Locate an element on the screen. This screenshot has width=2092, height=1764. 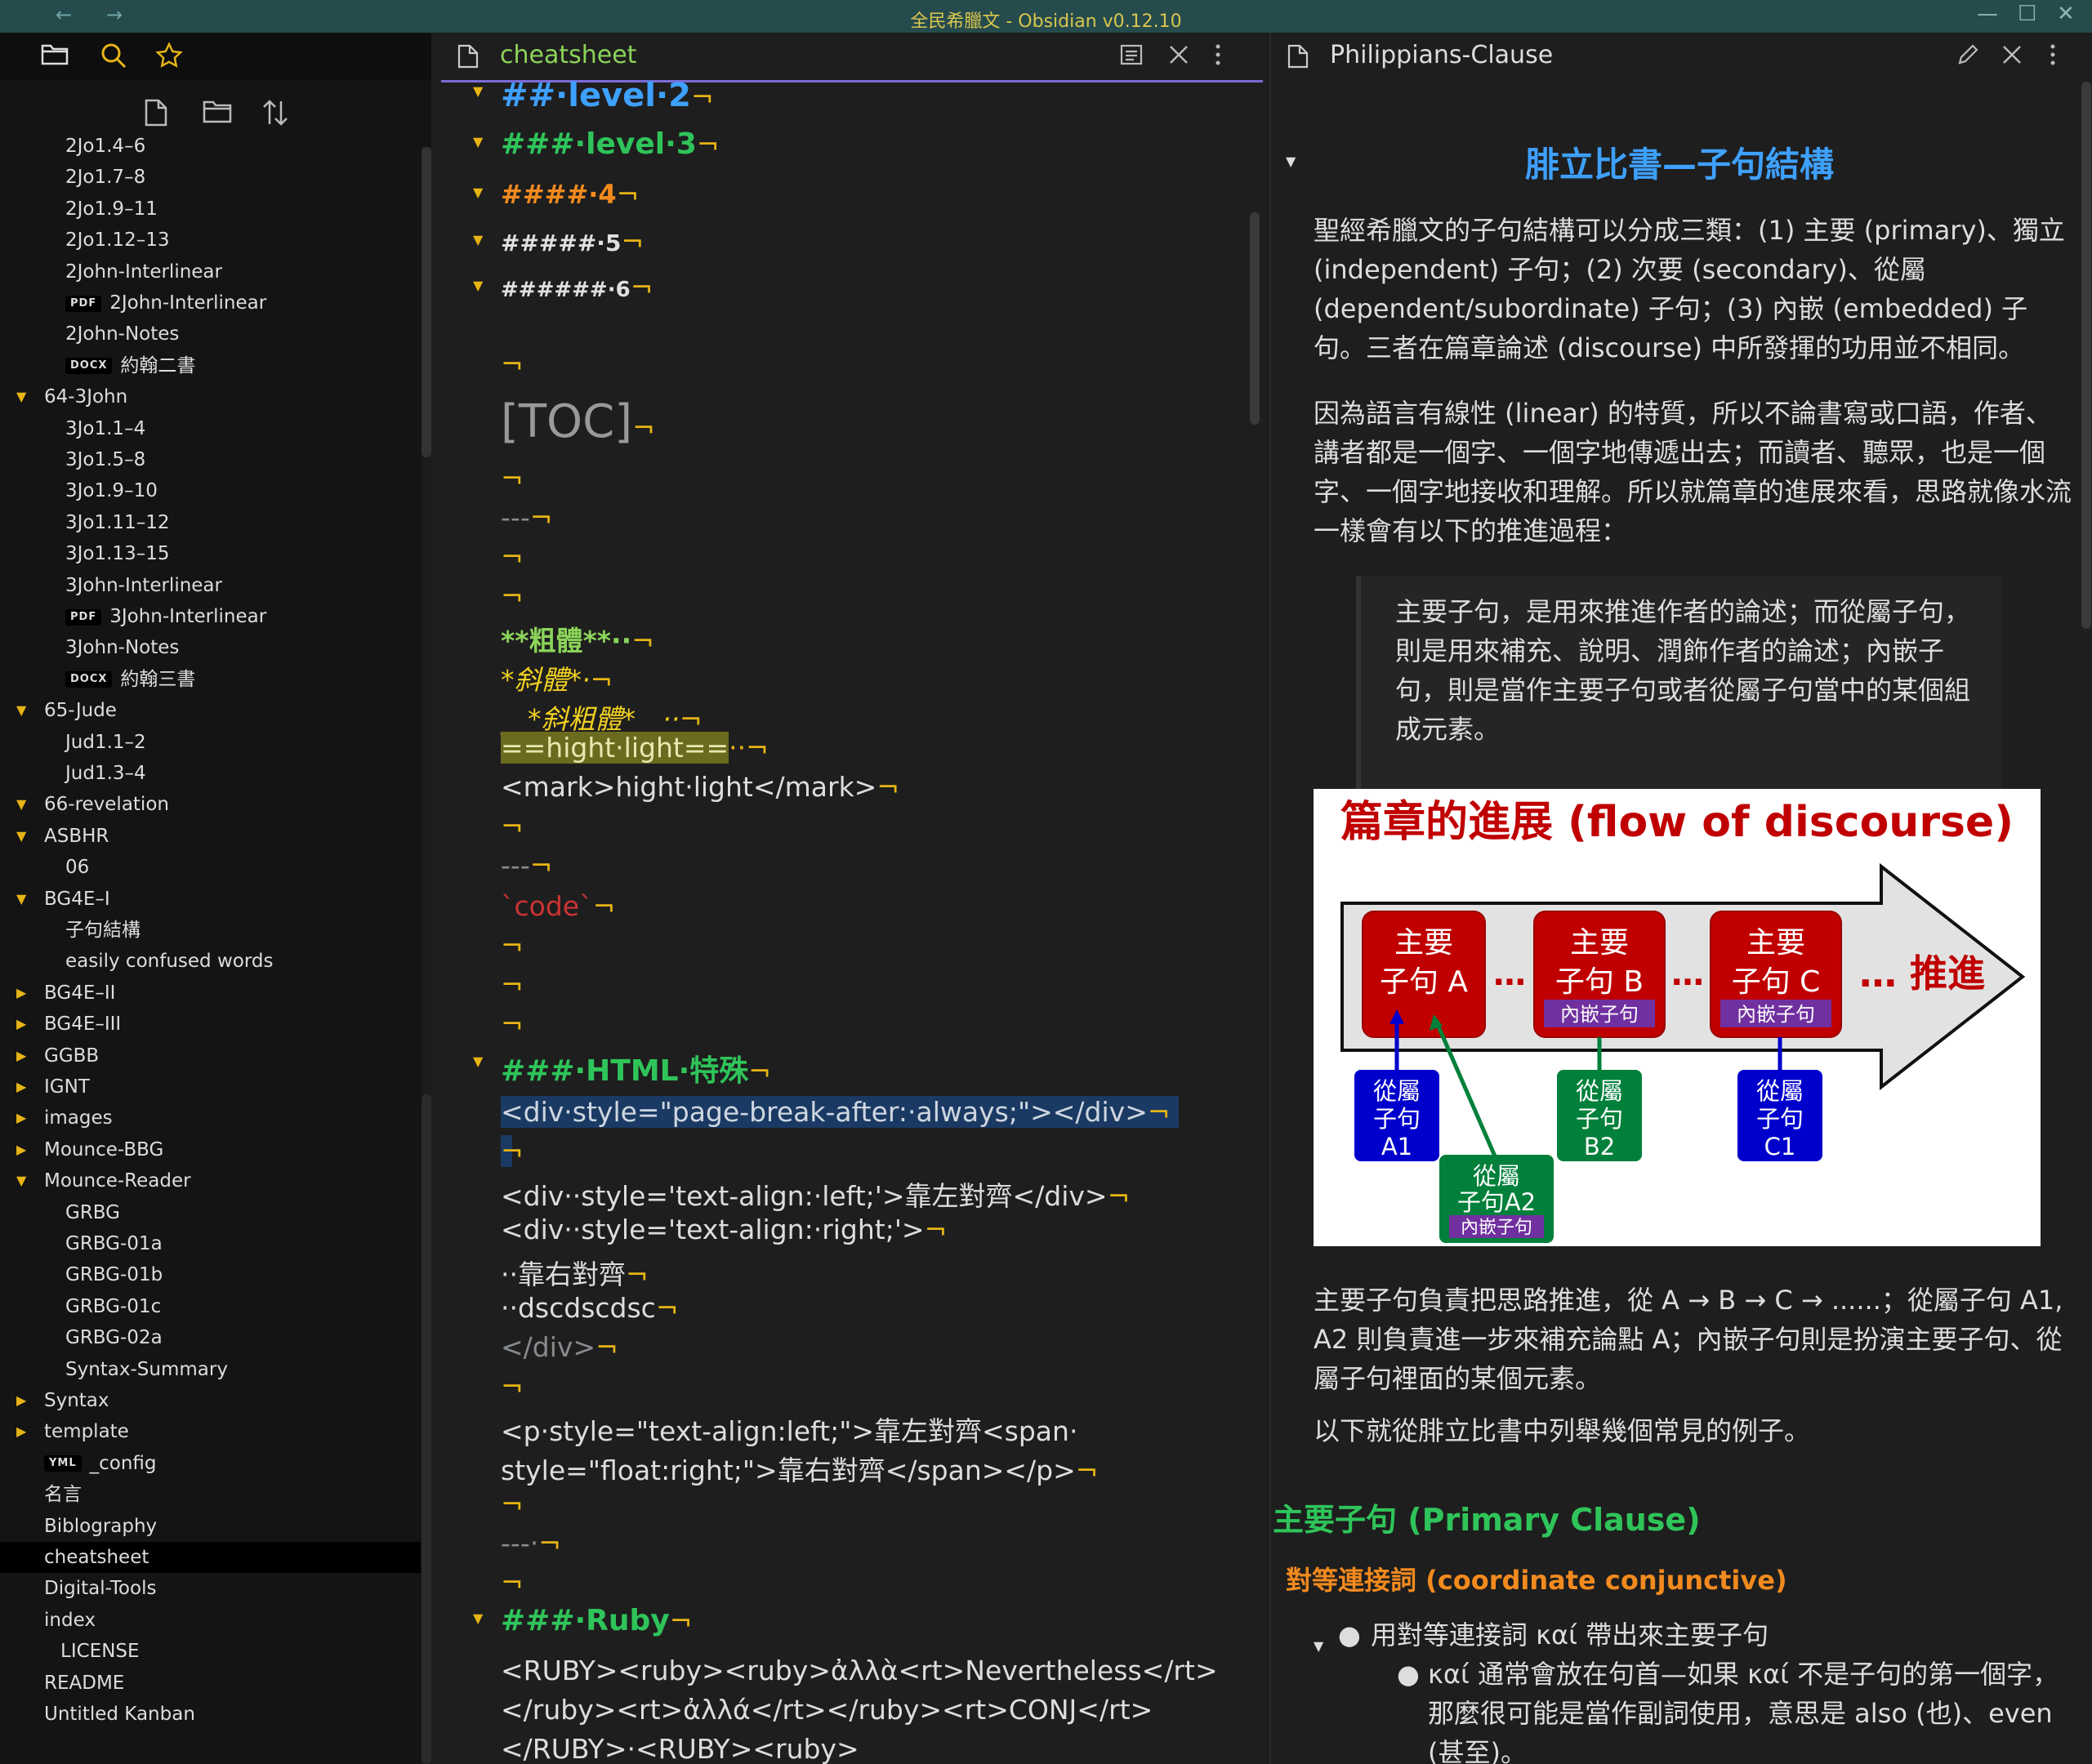
file-item: 3Jo1.5–8 is located at coordinates (210, 459).